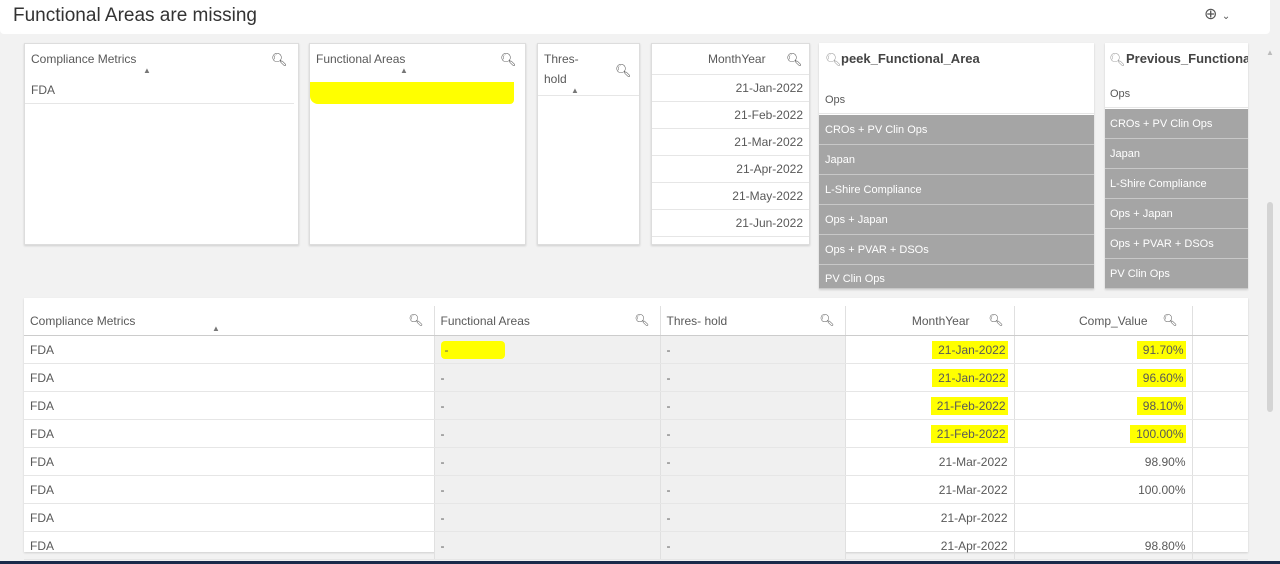 This screenshot has height=564, width=1280. Describe the element at coordinates (753, 545) in the screenshot. I see `cell-threshold: -` at that location.